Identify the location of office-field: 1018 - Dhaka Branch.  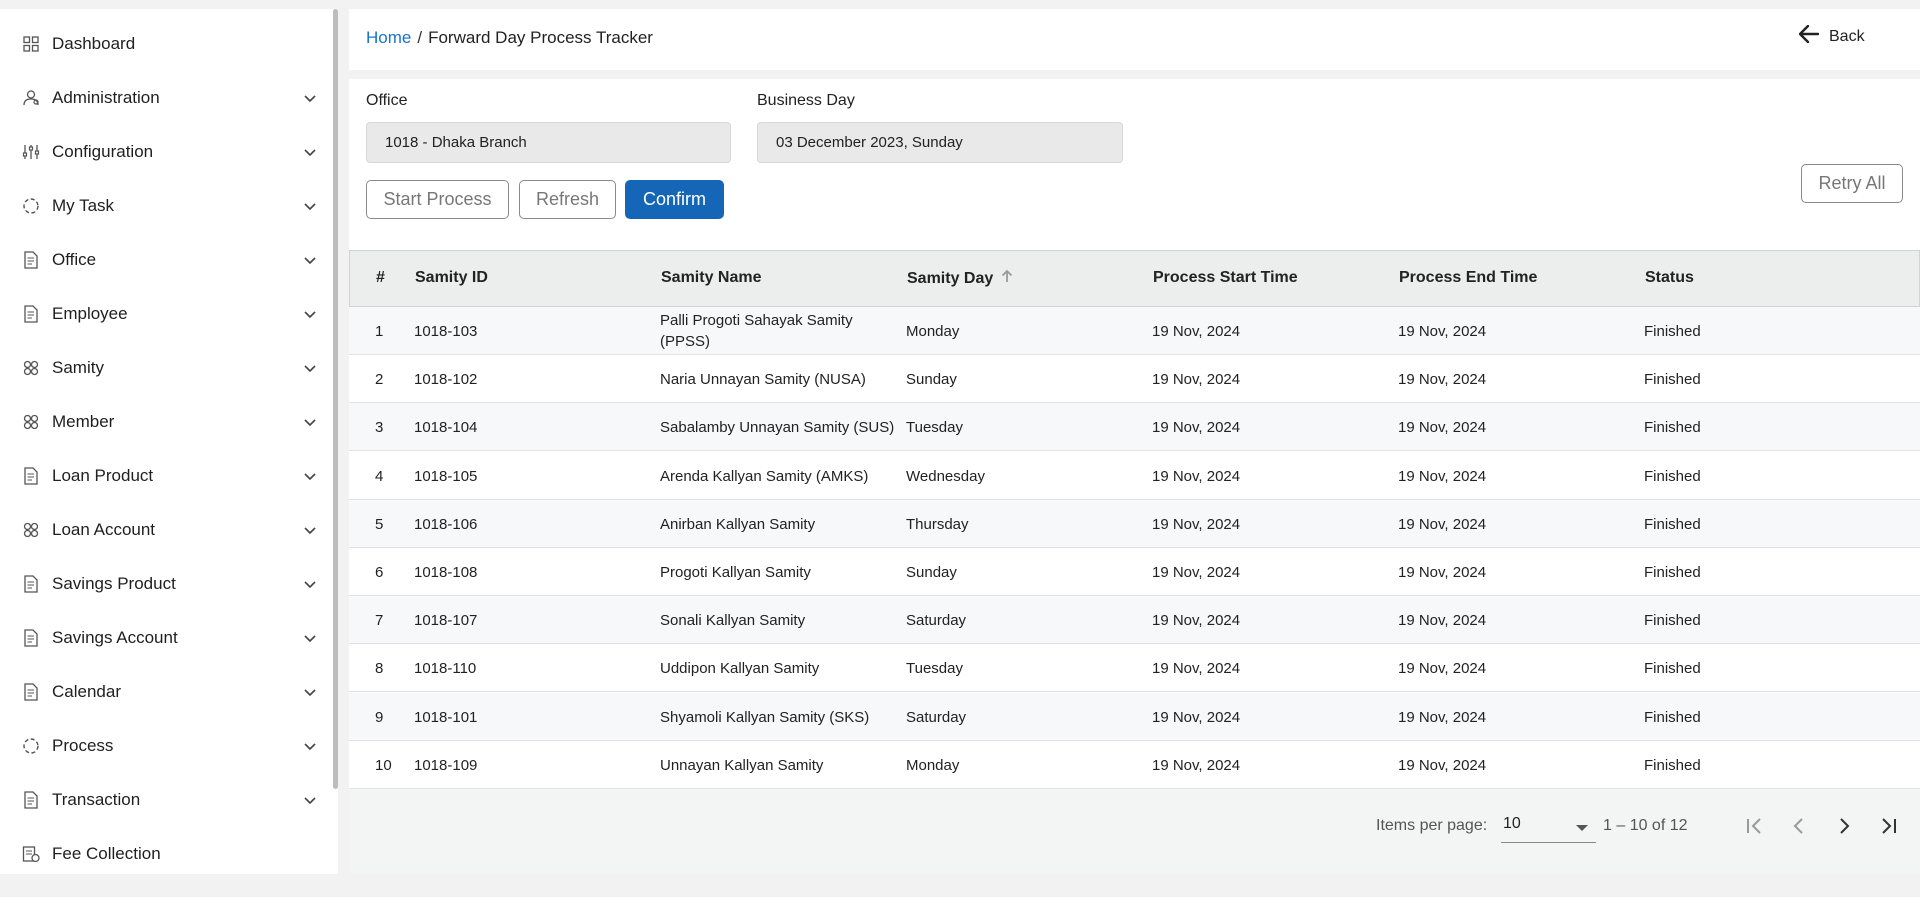
(548, 142).